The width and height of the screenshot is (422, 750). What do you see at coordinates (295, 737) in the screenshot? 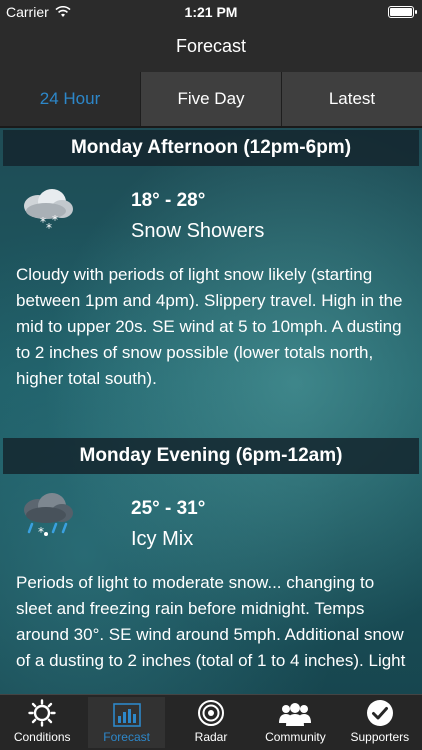
I see `tab-label: Community` at bounding box center [295, 737].